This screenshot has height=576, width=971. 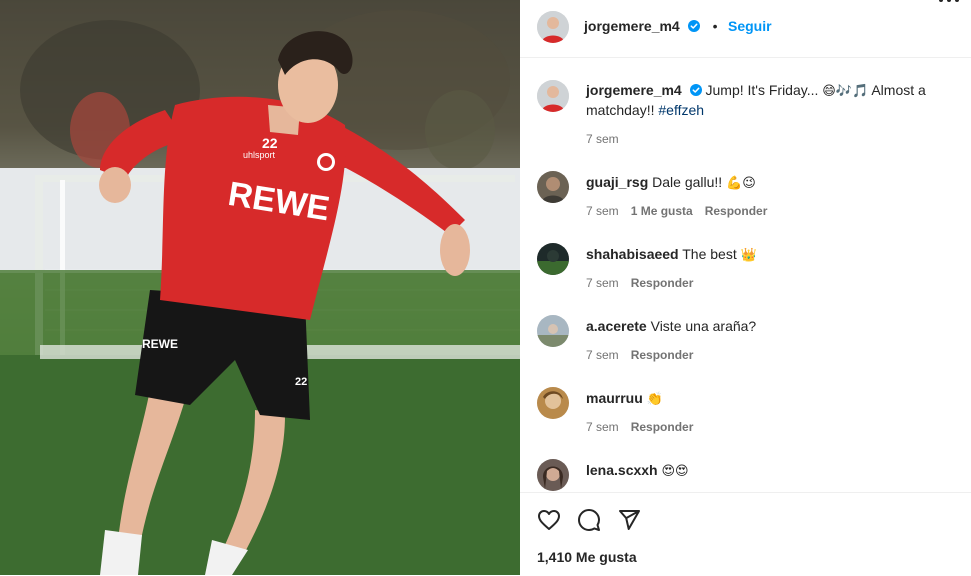 What do you see at coordinates (766, 183) in the screenshot?
I see `comment-text: guaji_rsg Dale gallu!! 💪😉` at bounding box center [766, 183].